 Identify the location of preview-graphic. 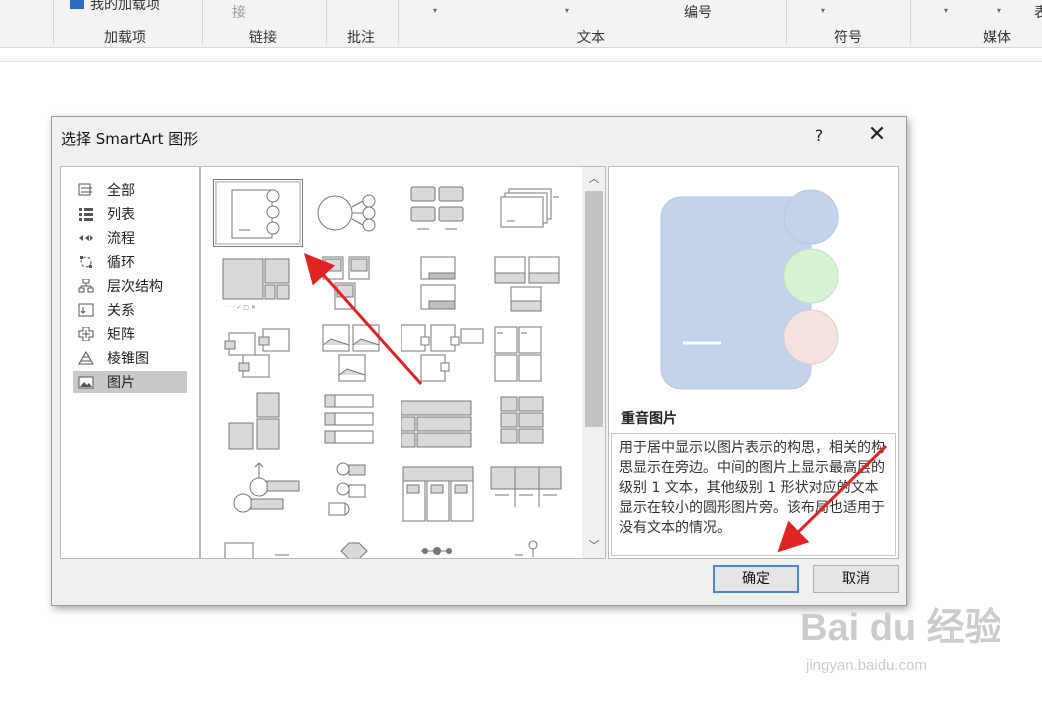
(749, 289).